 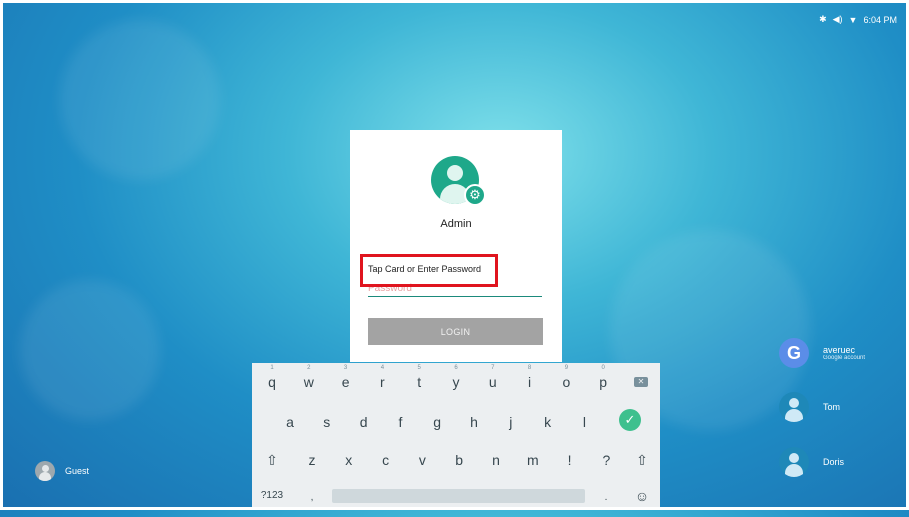 What do you see at coordinates (496, 459) in the screenshot?
I see `key-n: n` at bounding box center [496, 459].